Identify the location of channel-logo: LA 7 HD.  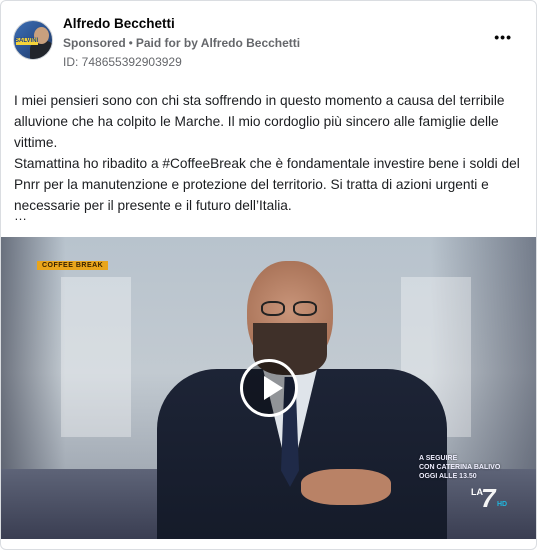
(492, 499).